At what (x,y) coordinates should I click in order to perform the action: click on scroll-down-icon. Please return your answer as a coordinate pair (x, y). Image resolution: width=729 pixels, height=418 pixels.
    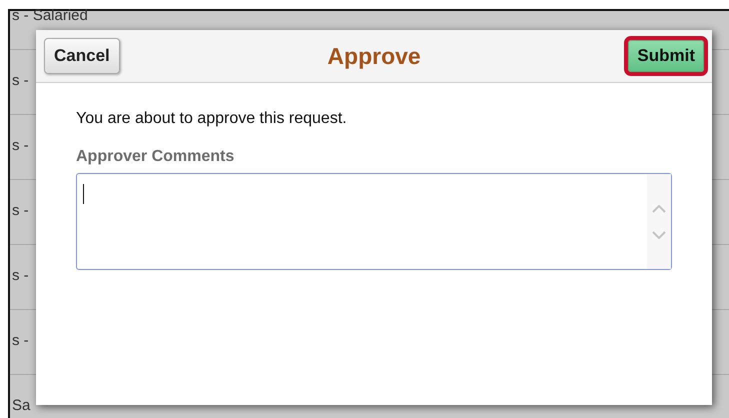
    Looking at the image, I should click on (659, 234).